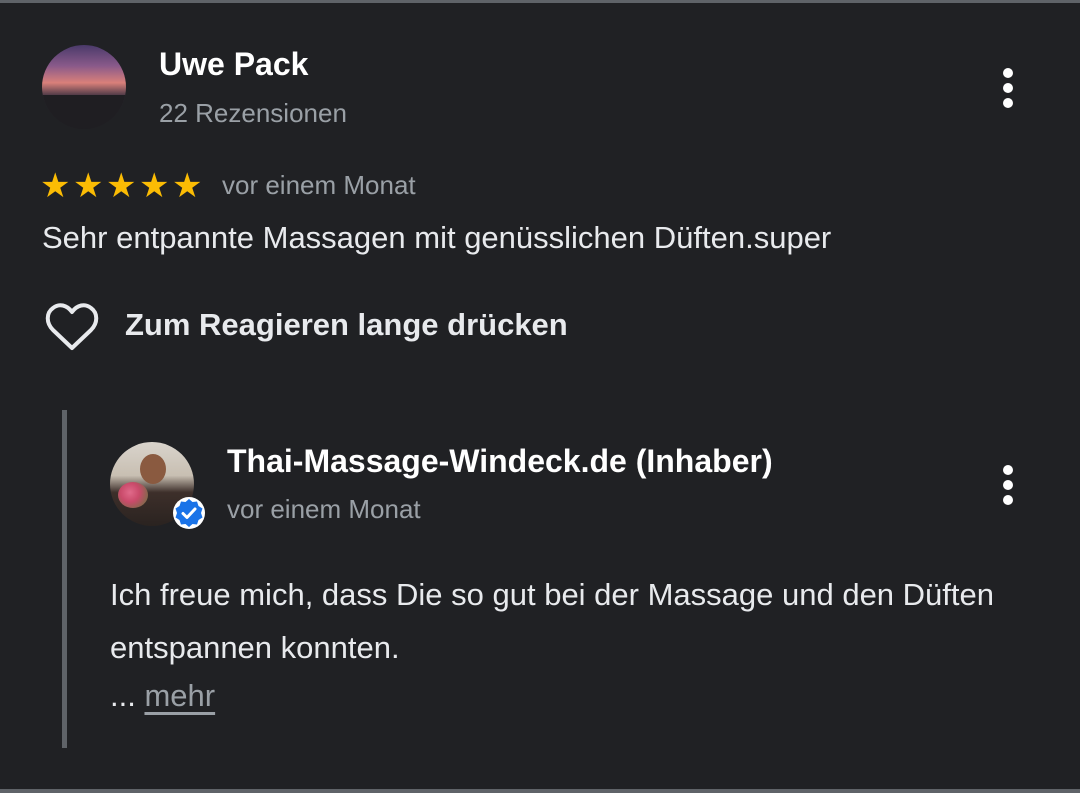 This screenshot has height=793, width=1080. I want to click on heart-outline-icon, so click(72, 327).